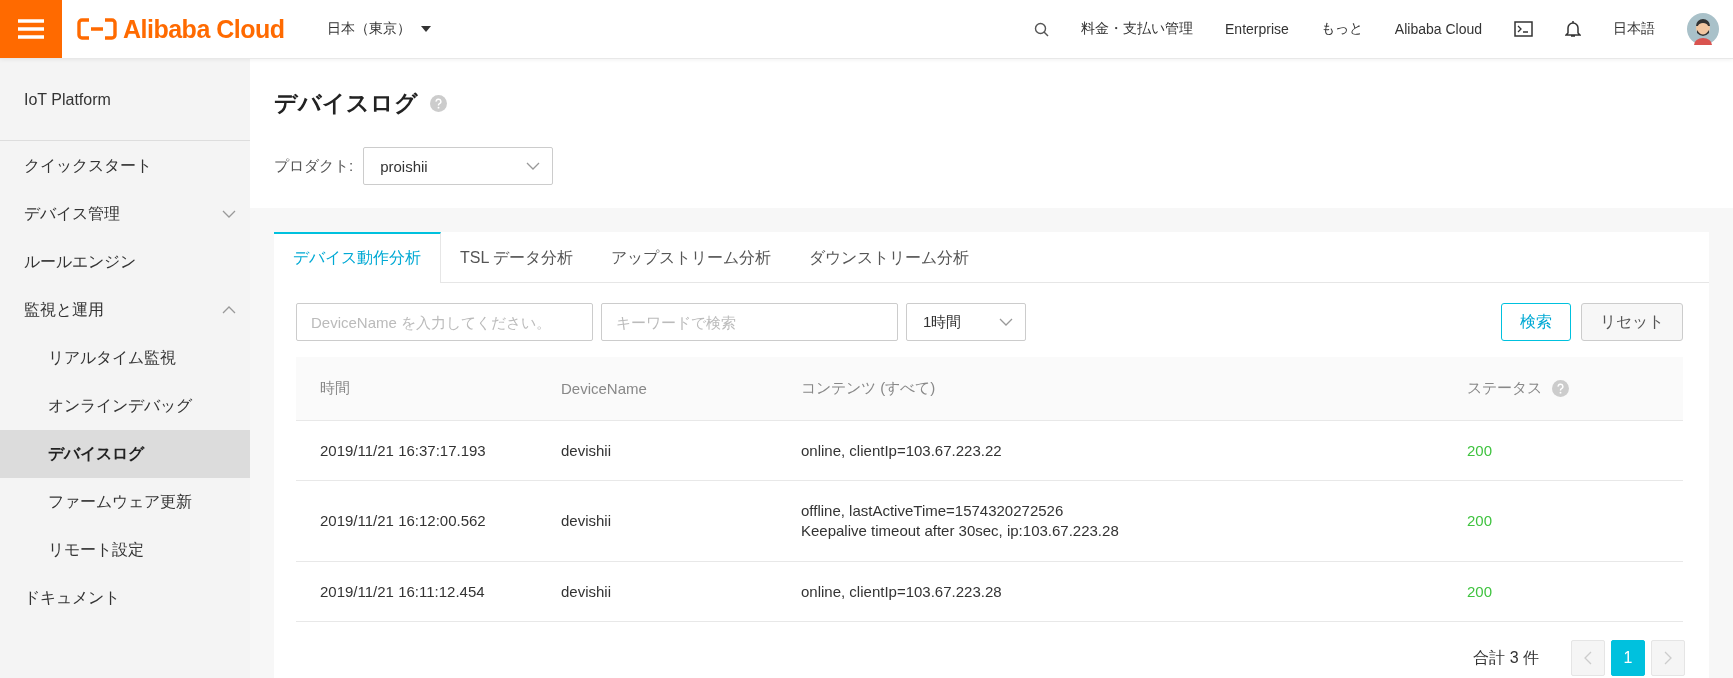  I want to click on sidebar-item: クイックスタート, so click(125, 166).